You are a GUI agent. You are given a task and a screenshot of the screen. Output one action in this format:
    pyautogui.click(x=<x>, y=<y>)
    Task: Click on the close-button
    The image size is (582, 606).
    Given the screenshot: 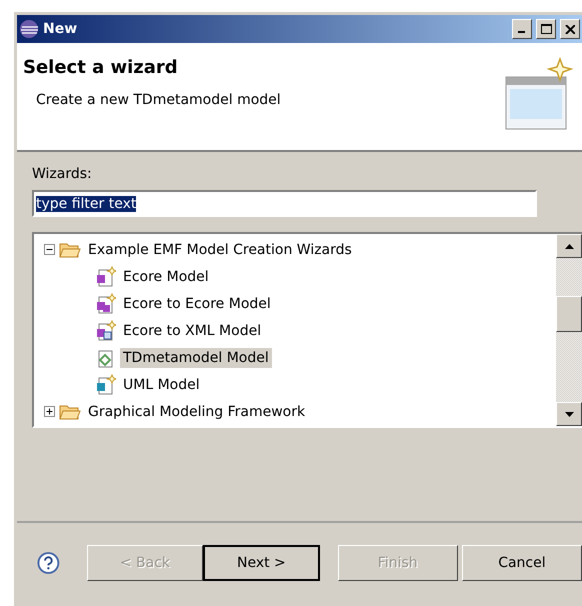 What is the action you would take?
    pyautogui.click(x=570, y=29)
    